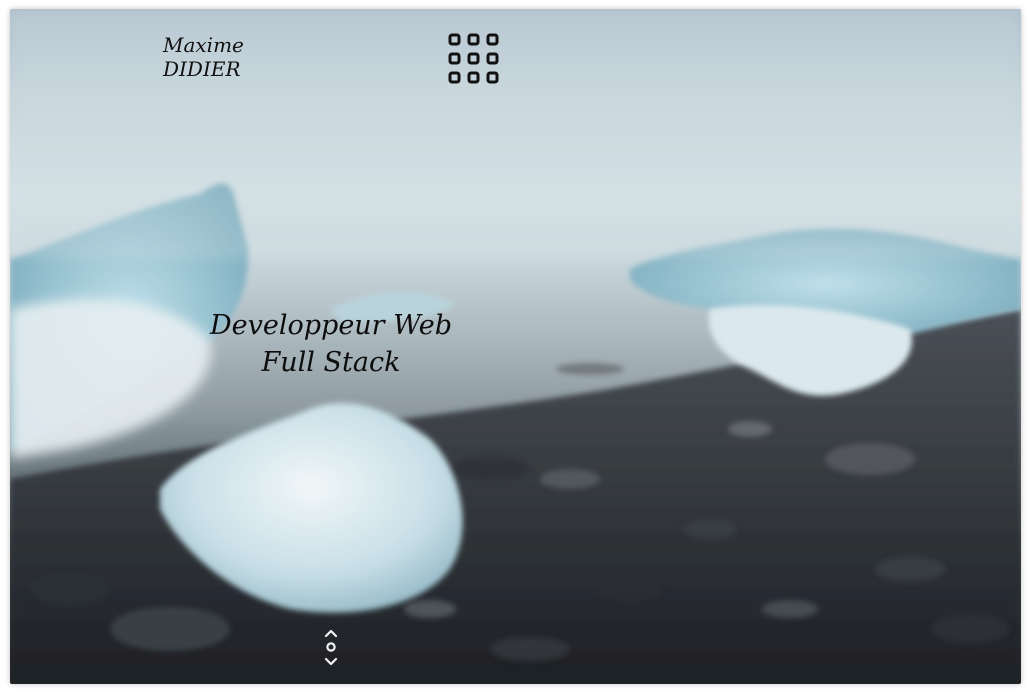 The image size is (1031, 693). I want to click on tagline-line-1: Developpeur Web, so click(331, 325).